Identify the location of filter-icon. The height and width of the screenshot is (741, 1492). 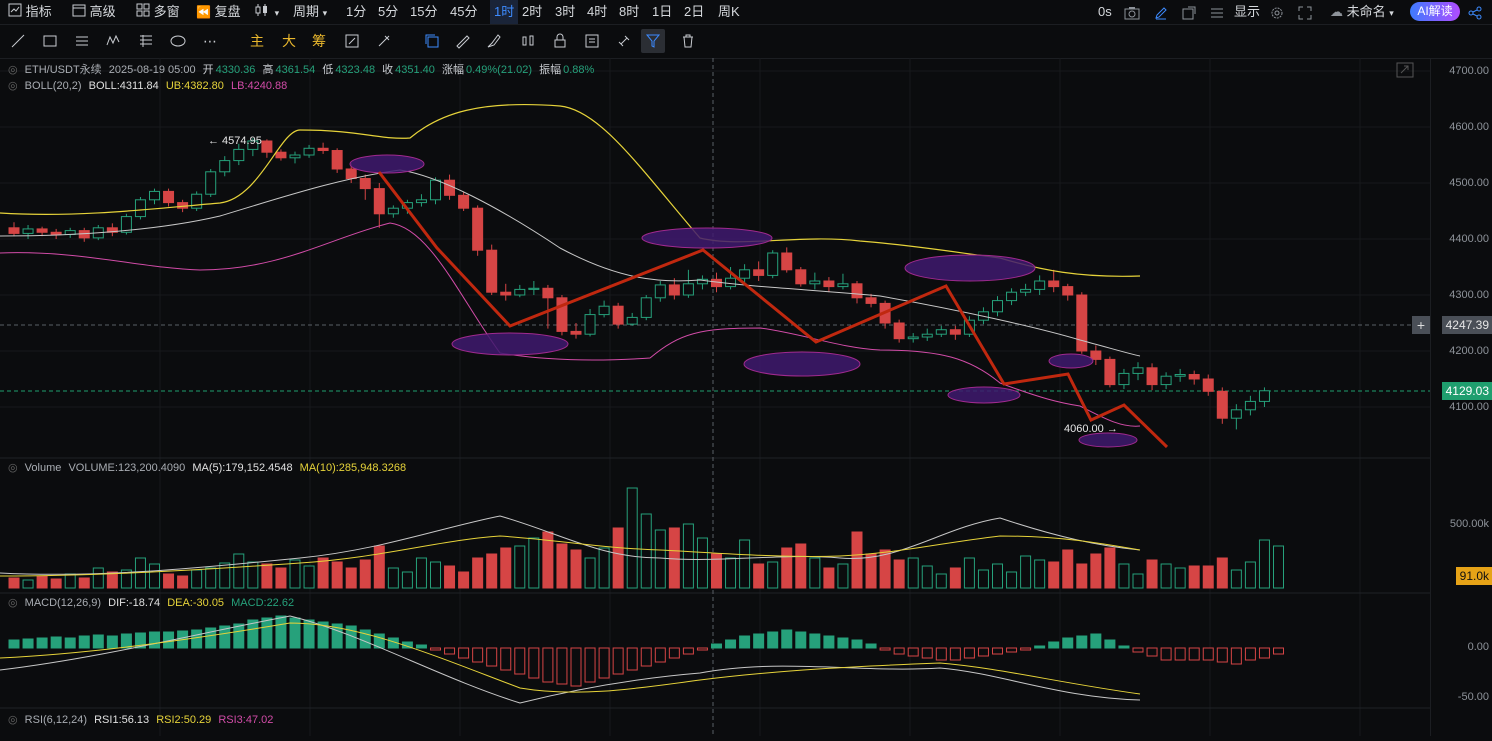
(653, 41).